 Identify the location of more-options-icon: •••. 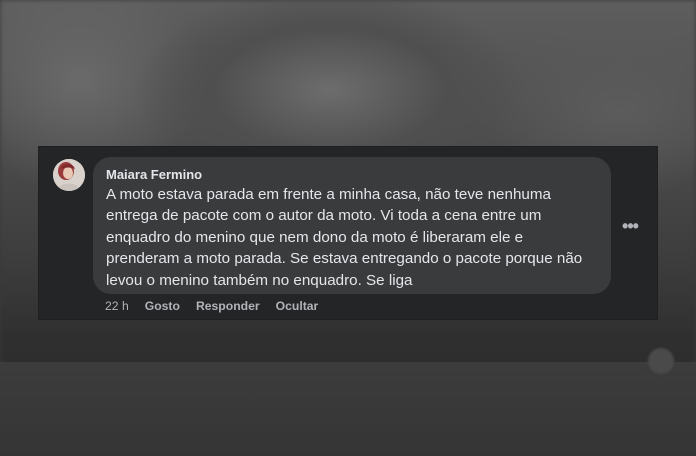
(630, 226).